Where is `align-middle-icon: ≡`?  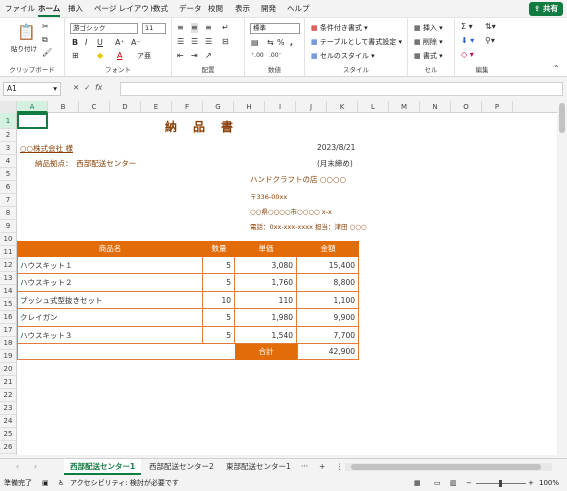
align-middle-icon: ≡ is located at coordinates (194, 28).